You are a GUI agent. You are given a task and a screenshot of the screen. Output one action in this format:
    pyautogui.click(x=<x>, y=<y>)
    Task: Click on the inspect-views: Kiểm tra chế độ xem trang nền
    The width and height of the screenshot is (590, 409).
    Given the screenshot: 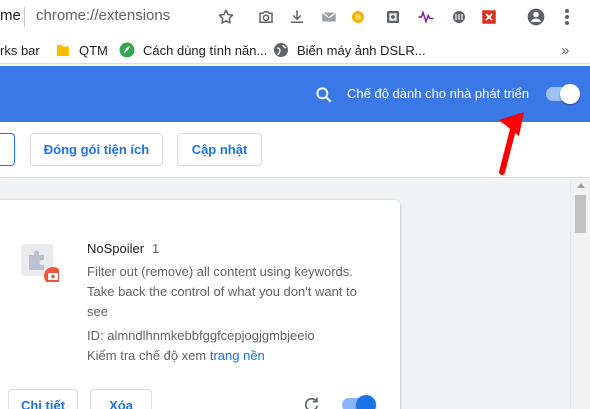 What is the action you would take?
    pyautogui.click(x=176, y=355)
    